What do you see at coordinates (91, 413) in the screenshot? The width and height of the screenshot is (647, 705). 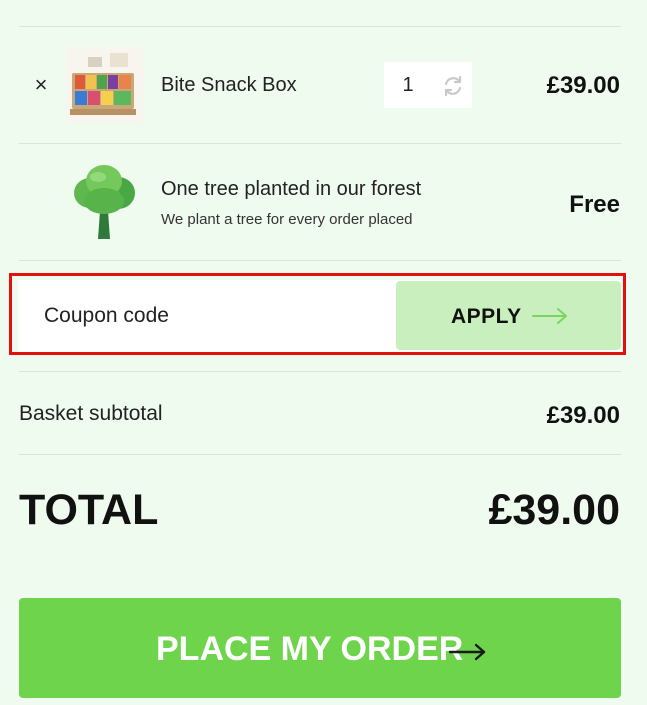 I see `subtotal-label: Basket subtotal` at bounding box center [91, 413].